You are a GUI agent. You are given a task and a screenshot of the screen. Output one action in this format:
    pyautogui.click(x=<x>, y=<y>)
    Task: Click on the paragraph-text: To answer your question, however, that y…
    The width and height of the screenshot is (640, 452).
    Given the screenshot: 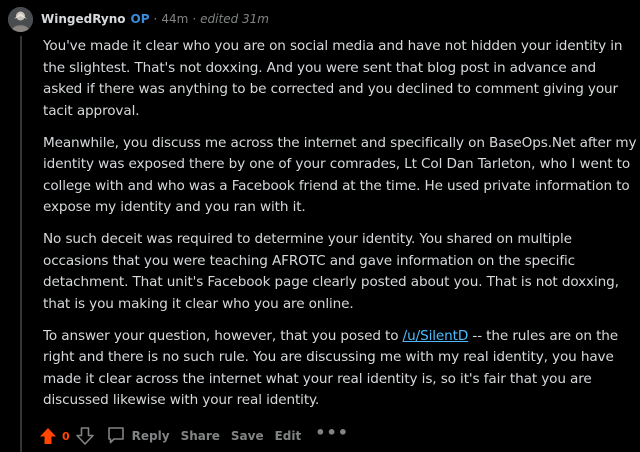 What is the action you would take?
    pyautogui.click(x=223, y=335)
    